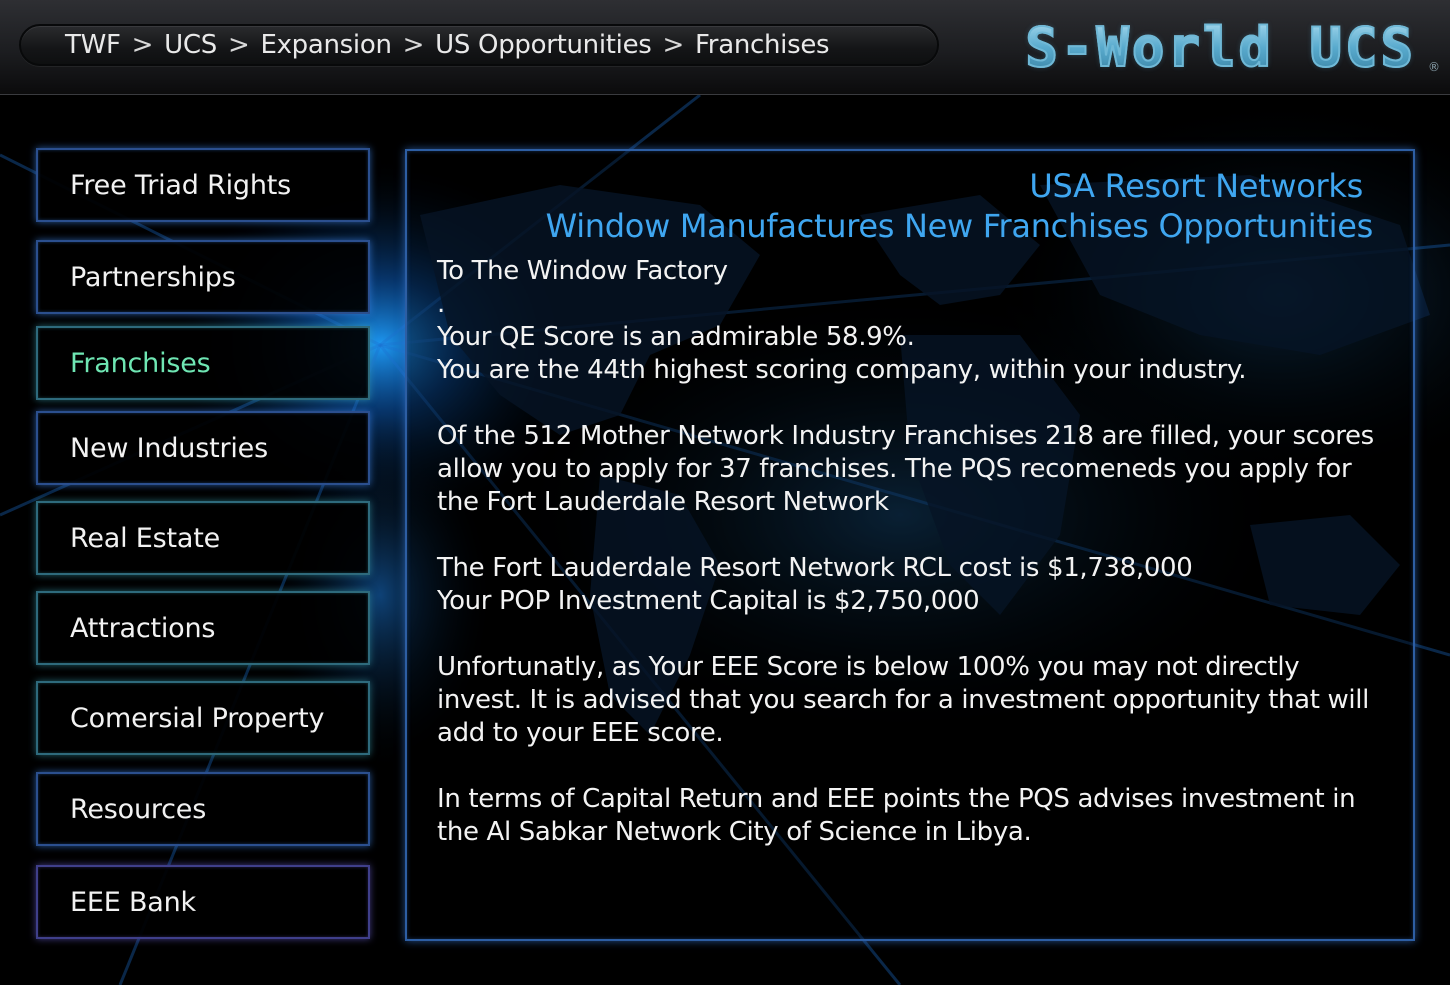 Image resolution: width=1450 pixels, height=985 pixels. Describe the element at coordinates (1434, 67) in the screenshot. I see `registered-mark: ®` at that location.